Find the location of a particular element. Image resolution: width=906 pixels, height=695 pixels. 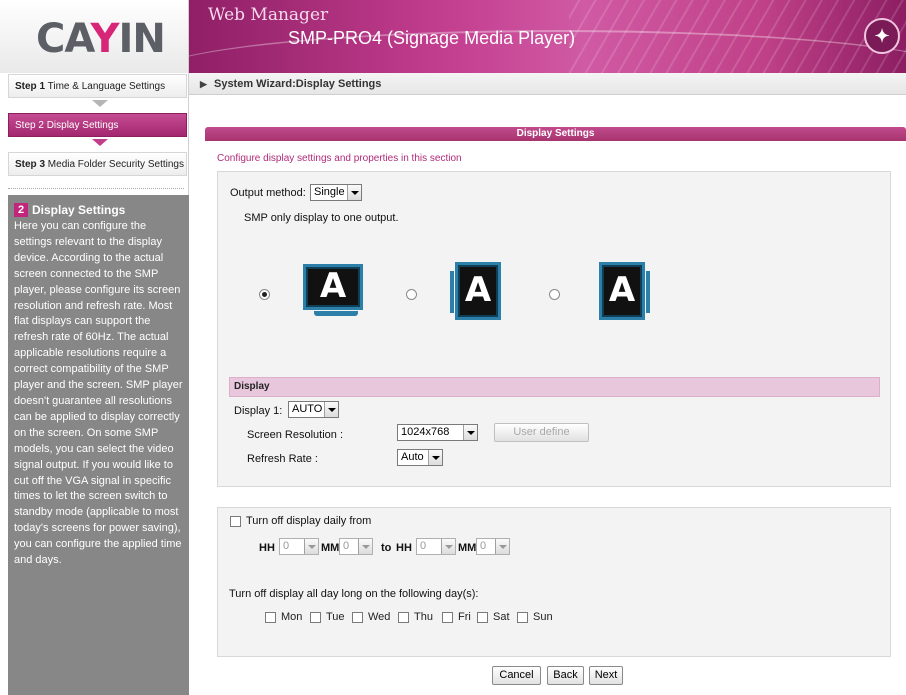

day-label: Sun is located at coordinates (543, 617).